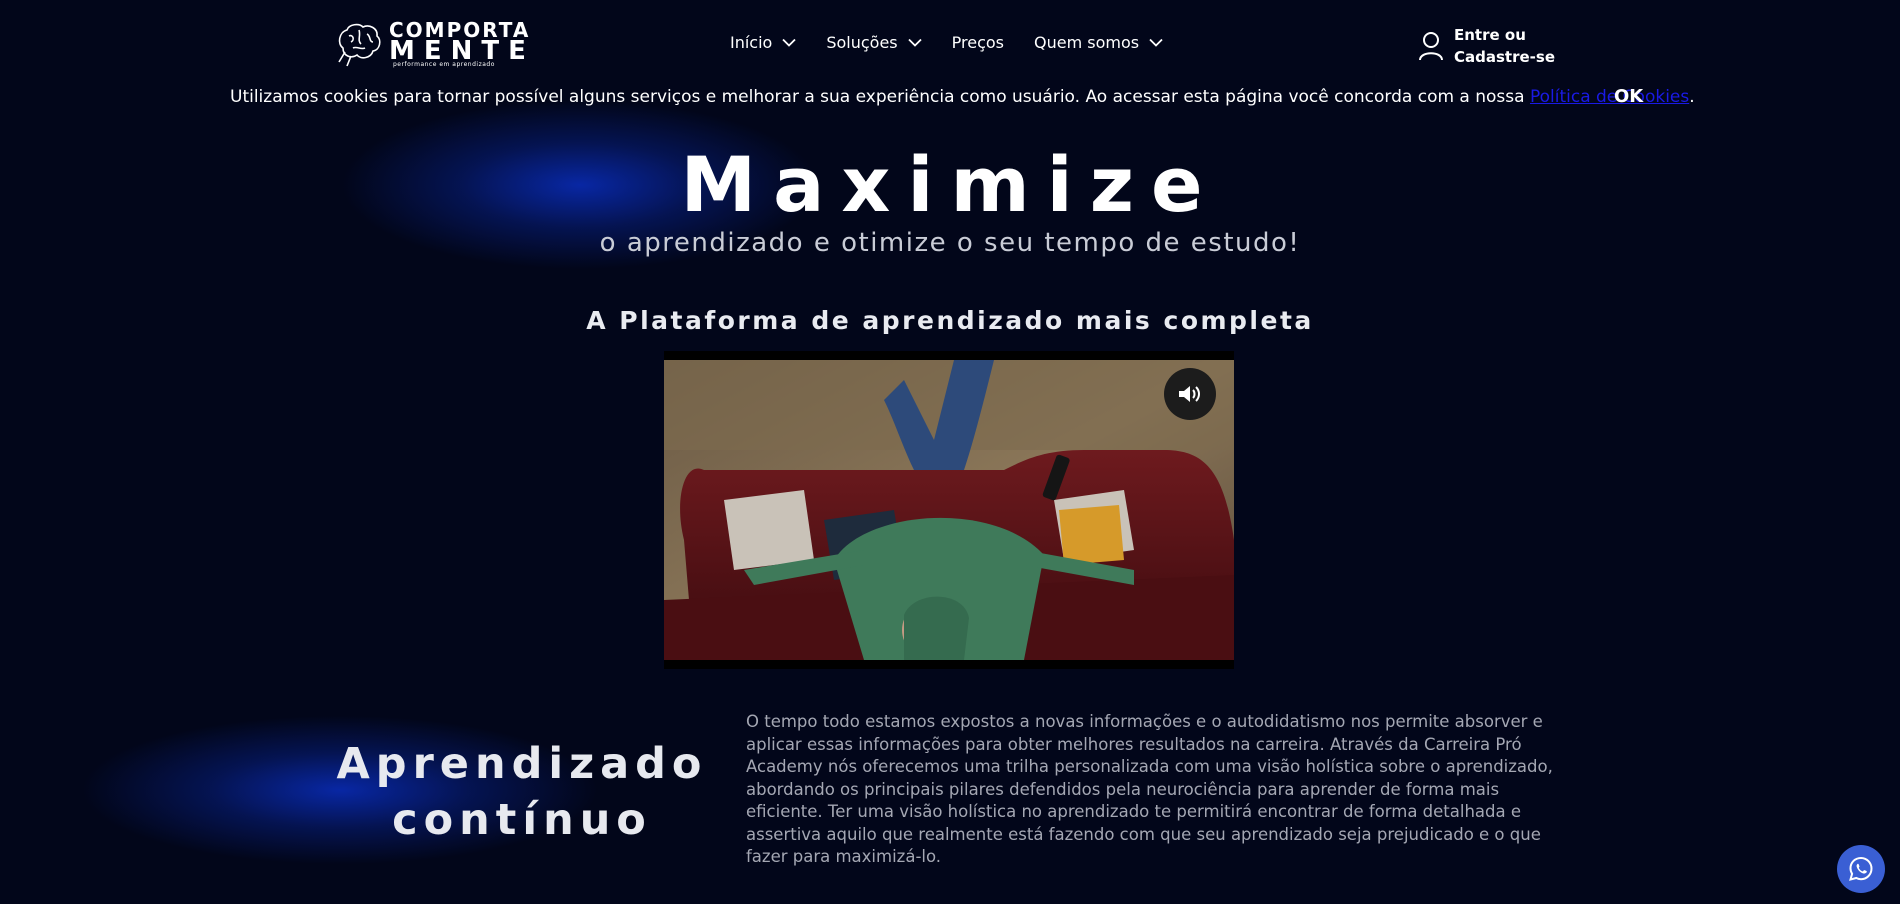  What do you see at coordinates (1490, 35) in the screenshot?
I see `login-label: Entre ou` at bounding box center [1490, 35].